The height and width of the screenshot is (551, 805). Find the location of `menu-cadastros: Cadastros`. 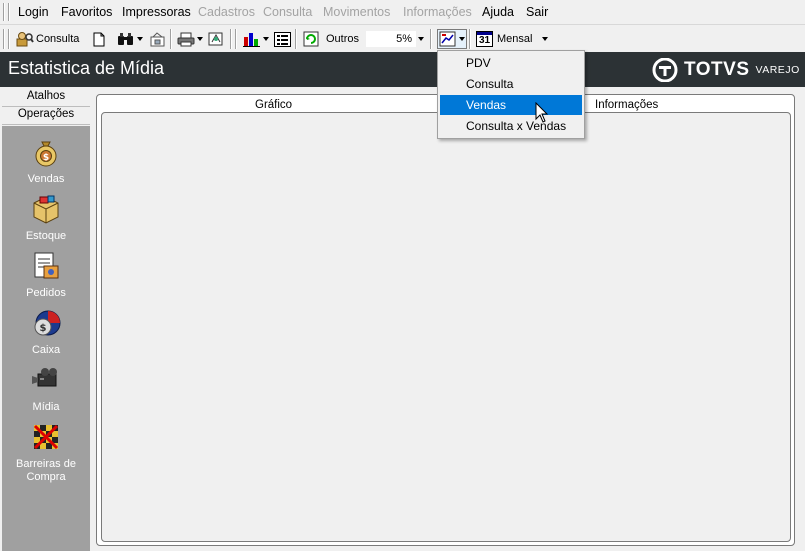

menu-cadastros: Cadastros is located at coordinates (226, 12).